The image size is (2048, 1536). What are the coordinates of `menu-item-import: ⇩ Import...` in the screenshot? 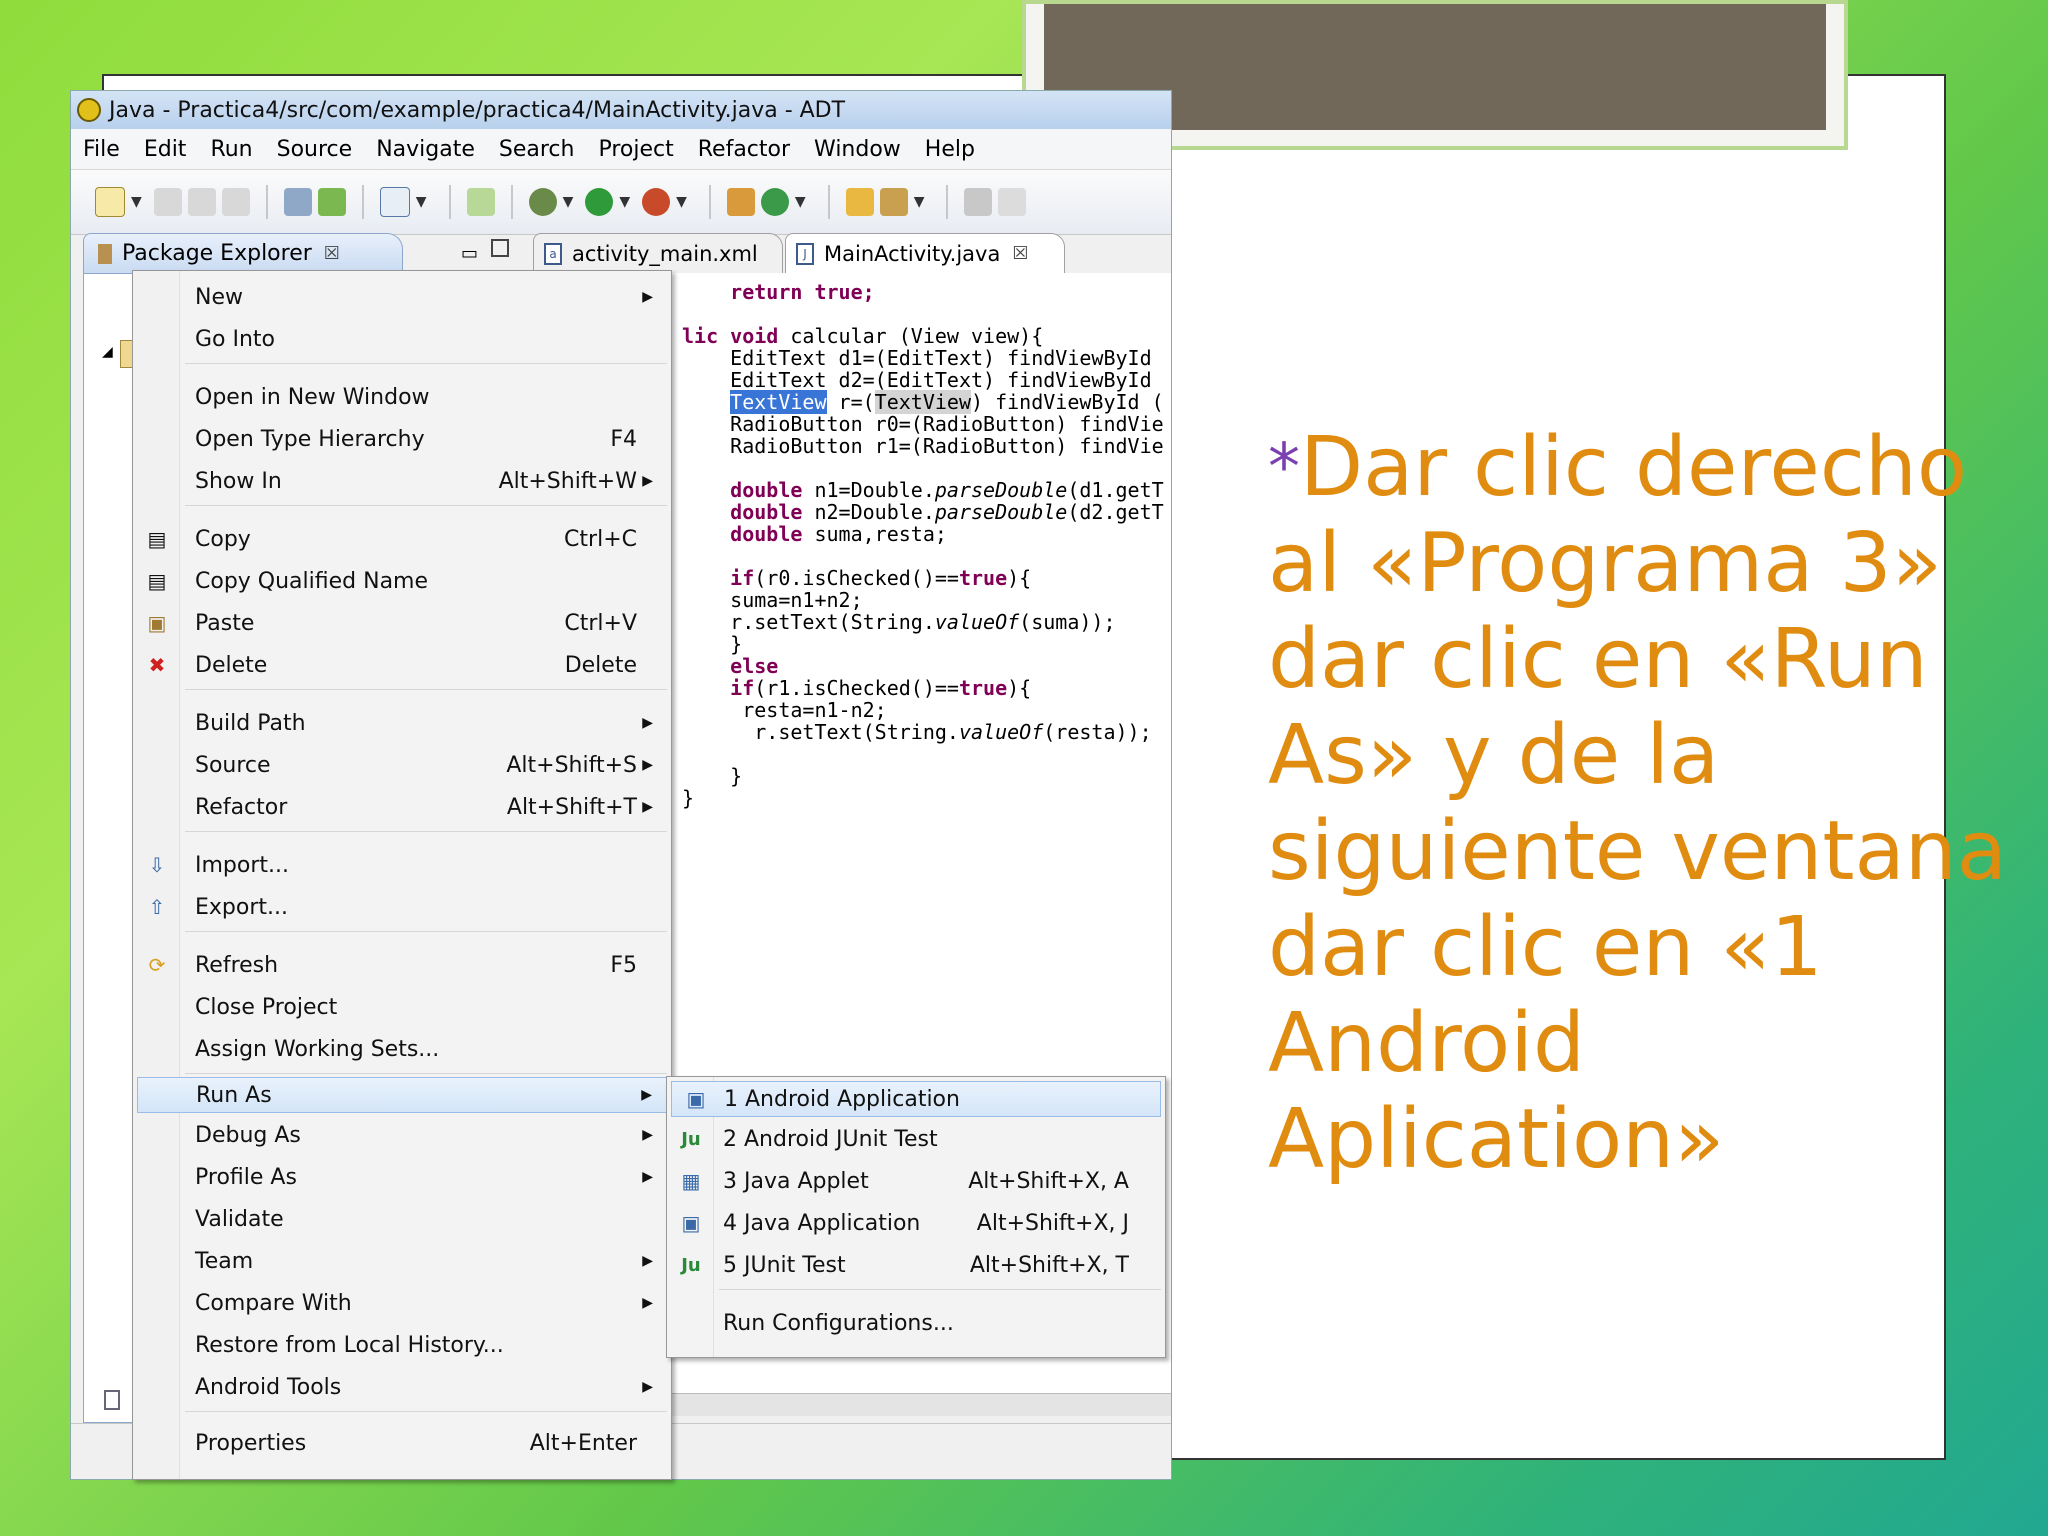 It's located at (402, 865).